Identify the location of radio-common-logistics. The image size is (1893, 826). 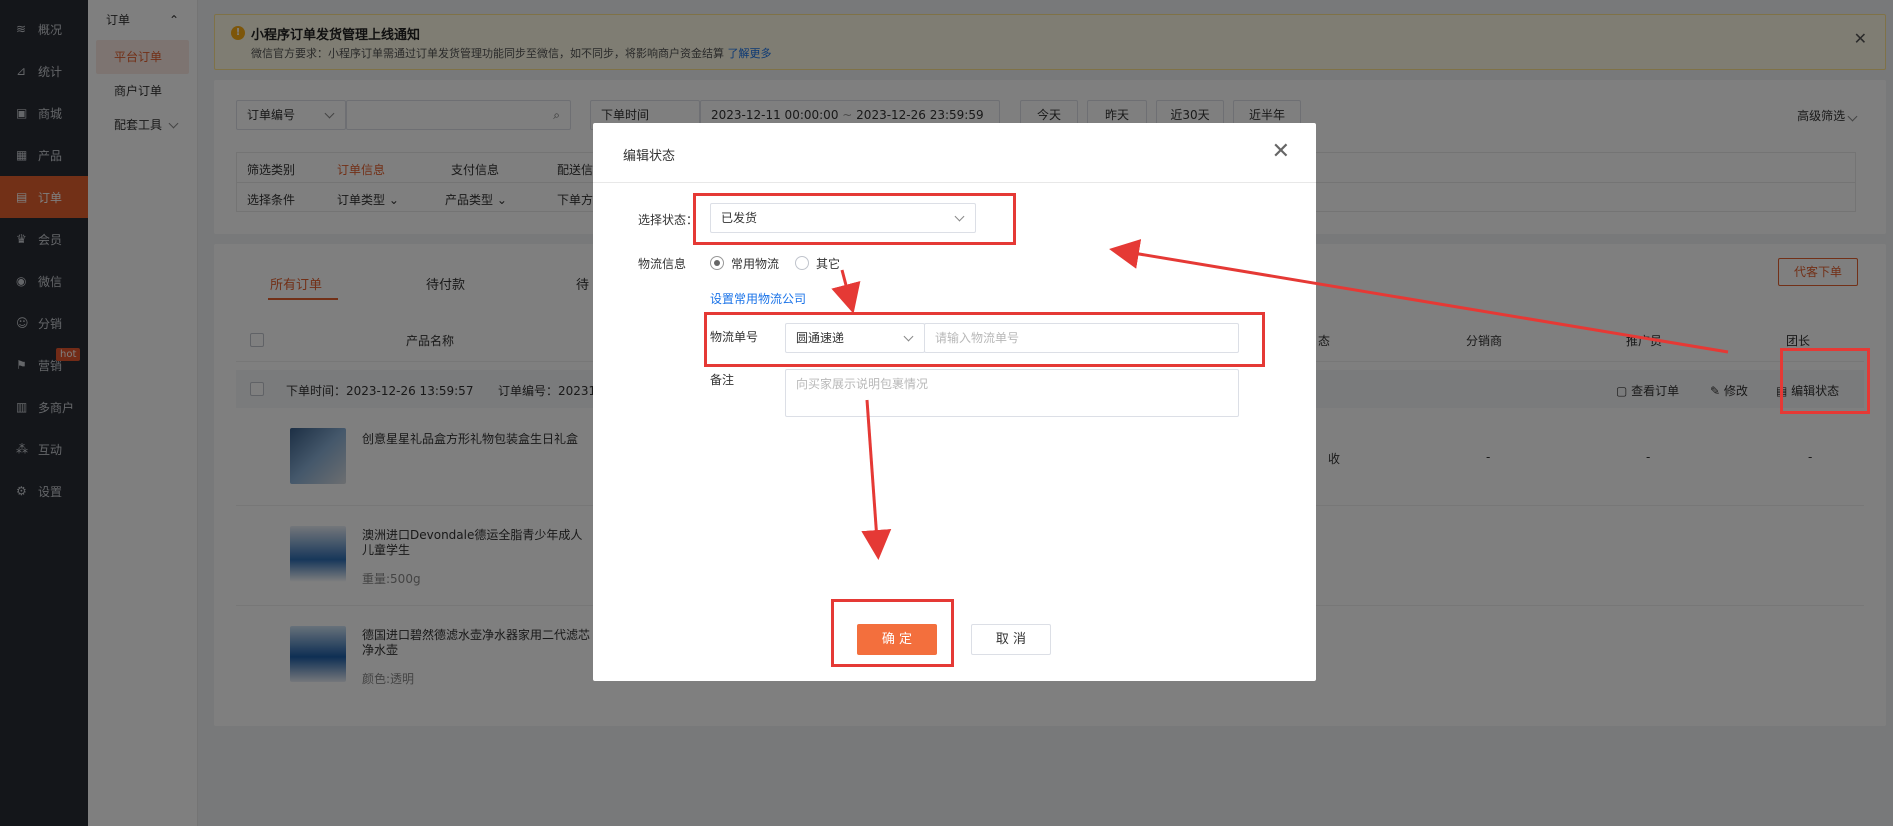
(717, 263).